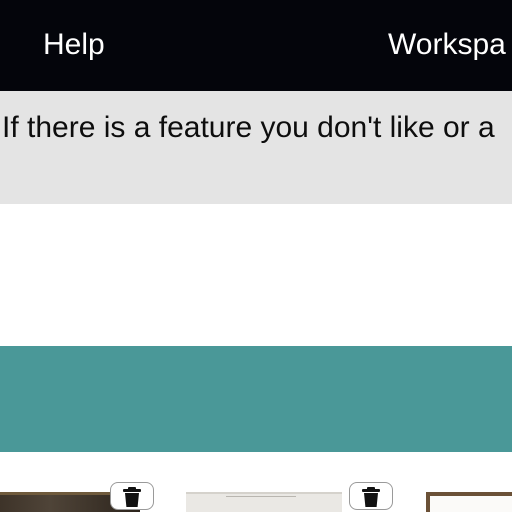 The width and height of the screenshot is (512, 512). What do you see at coordinates (0, 45) in the screenshot?
I see `nav-item-partial: s` at bounding box center [0, 45].